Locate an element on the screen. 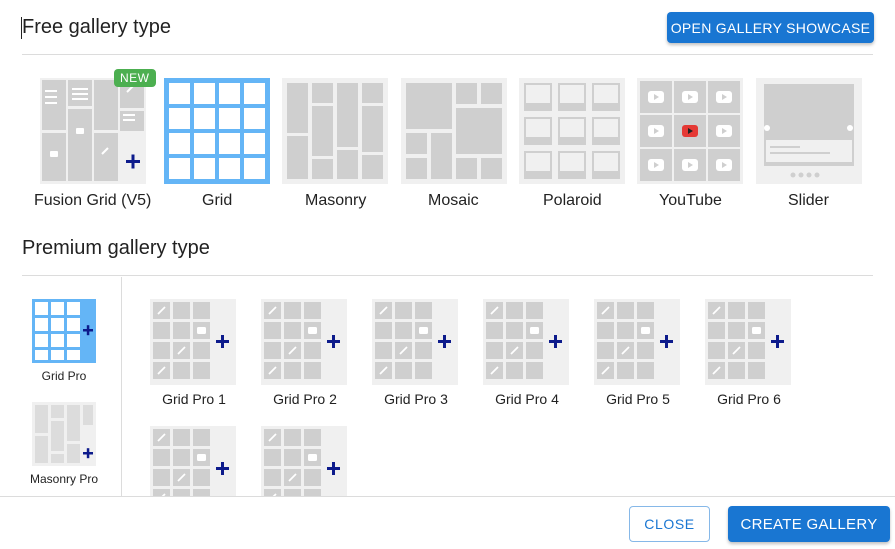 This screenshot has width=895, height=549. premium-item-label: Grid Pro 6 is located at coordinates (749, 399).